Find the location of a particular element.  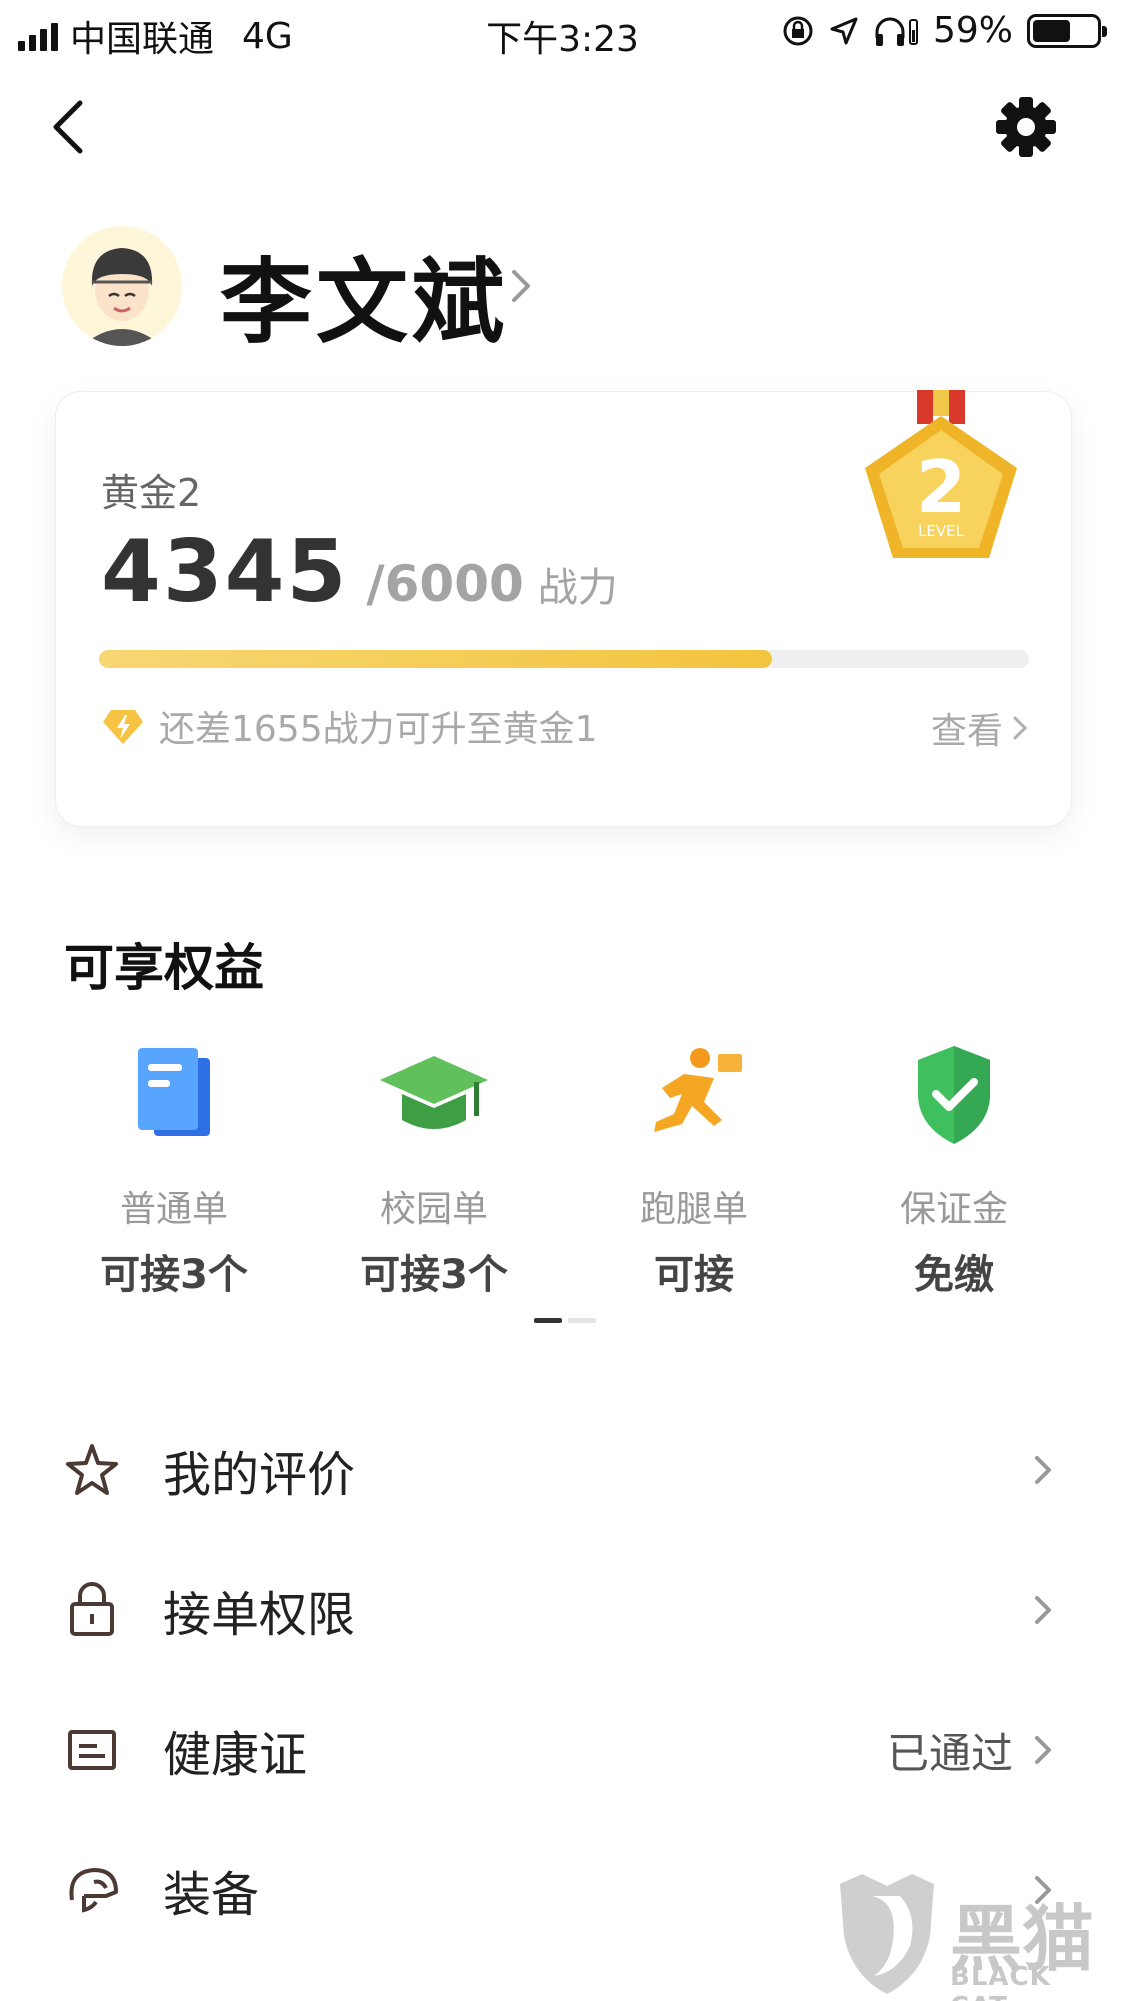

level-name: 黄金2 is located at coordinates (151, 493).